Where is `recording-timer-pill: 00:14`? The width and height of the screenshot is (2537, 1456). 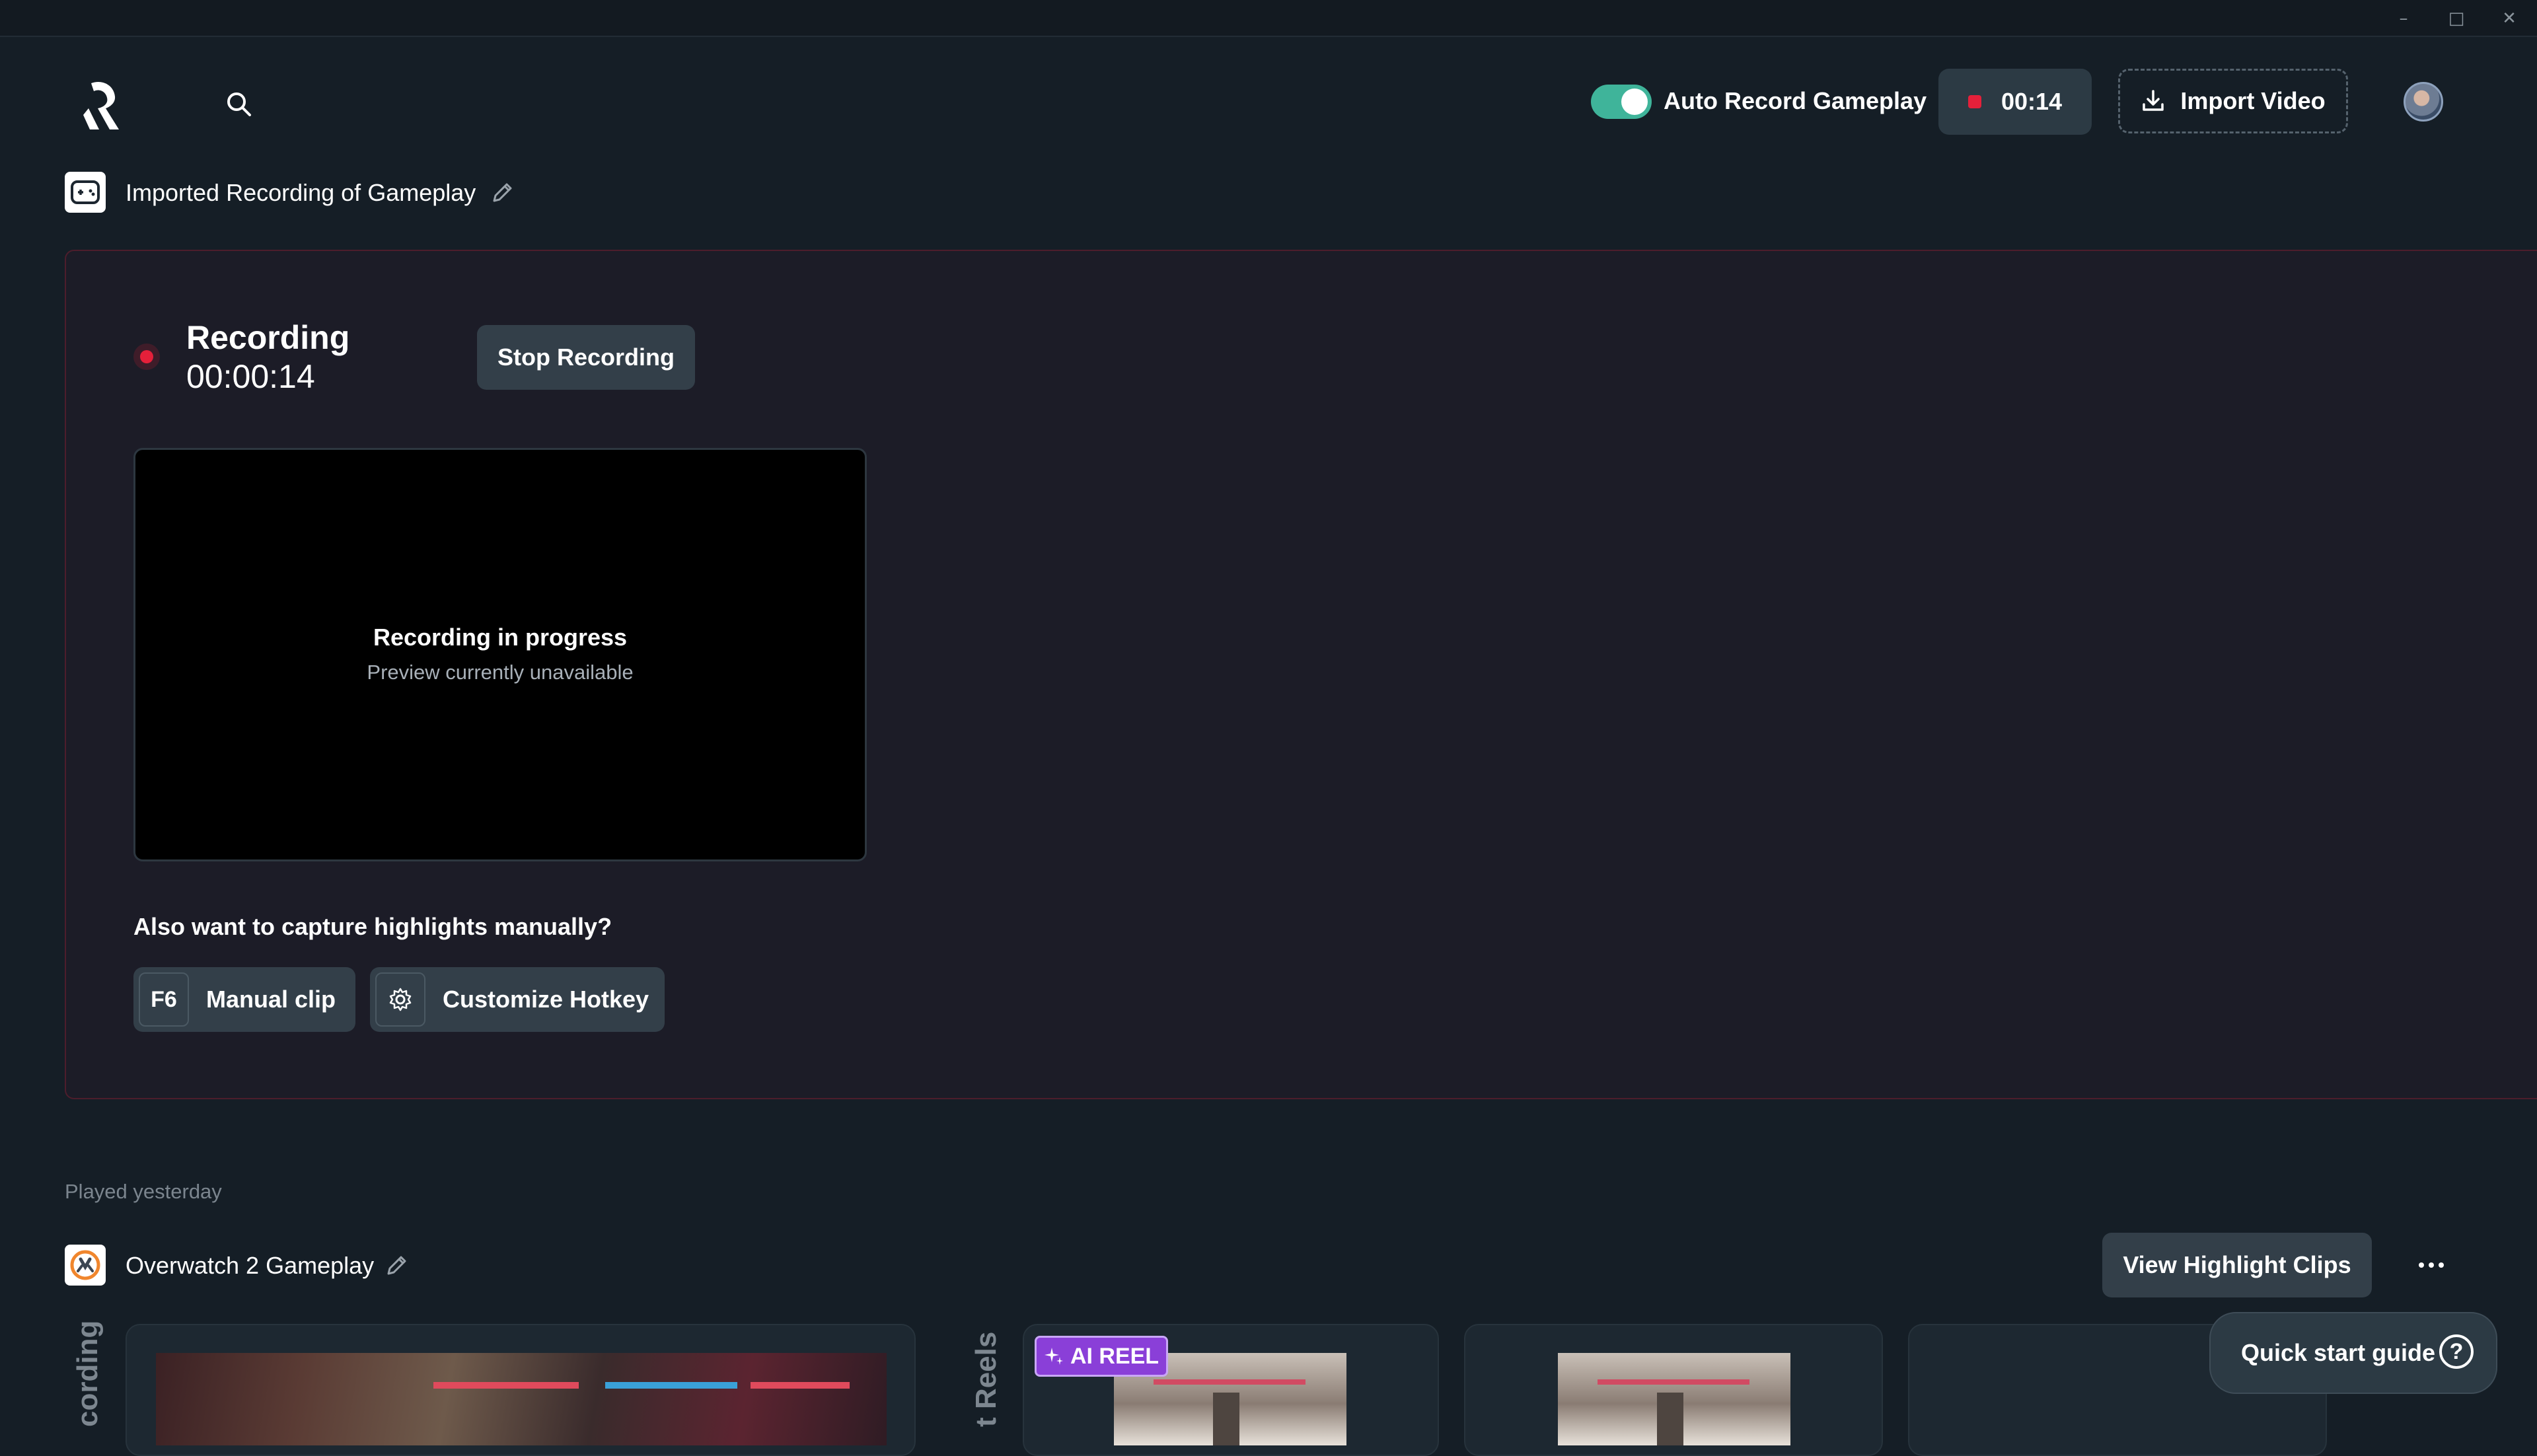
recording-timer-pill: 00:14 is located at coordinates (2015, 102).